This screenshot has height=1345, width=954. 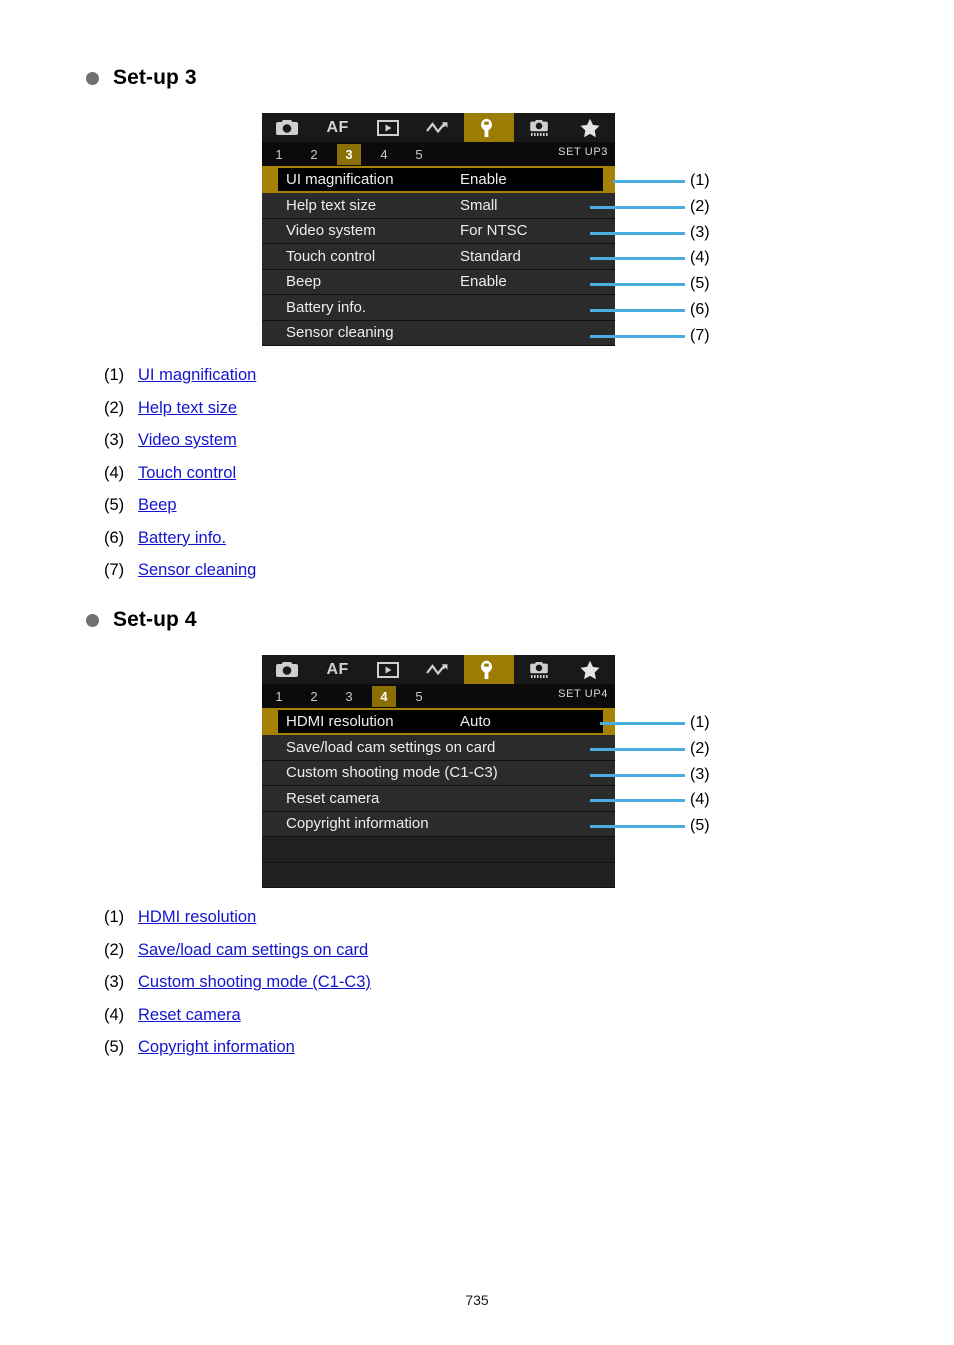 What do you see at coordinates (180, 512) in the screenshot?
I see `list-item: (5) Beep` at bounding box center [180, 512].